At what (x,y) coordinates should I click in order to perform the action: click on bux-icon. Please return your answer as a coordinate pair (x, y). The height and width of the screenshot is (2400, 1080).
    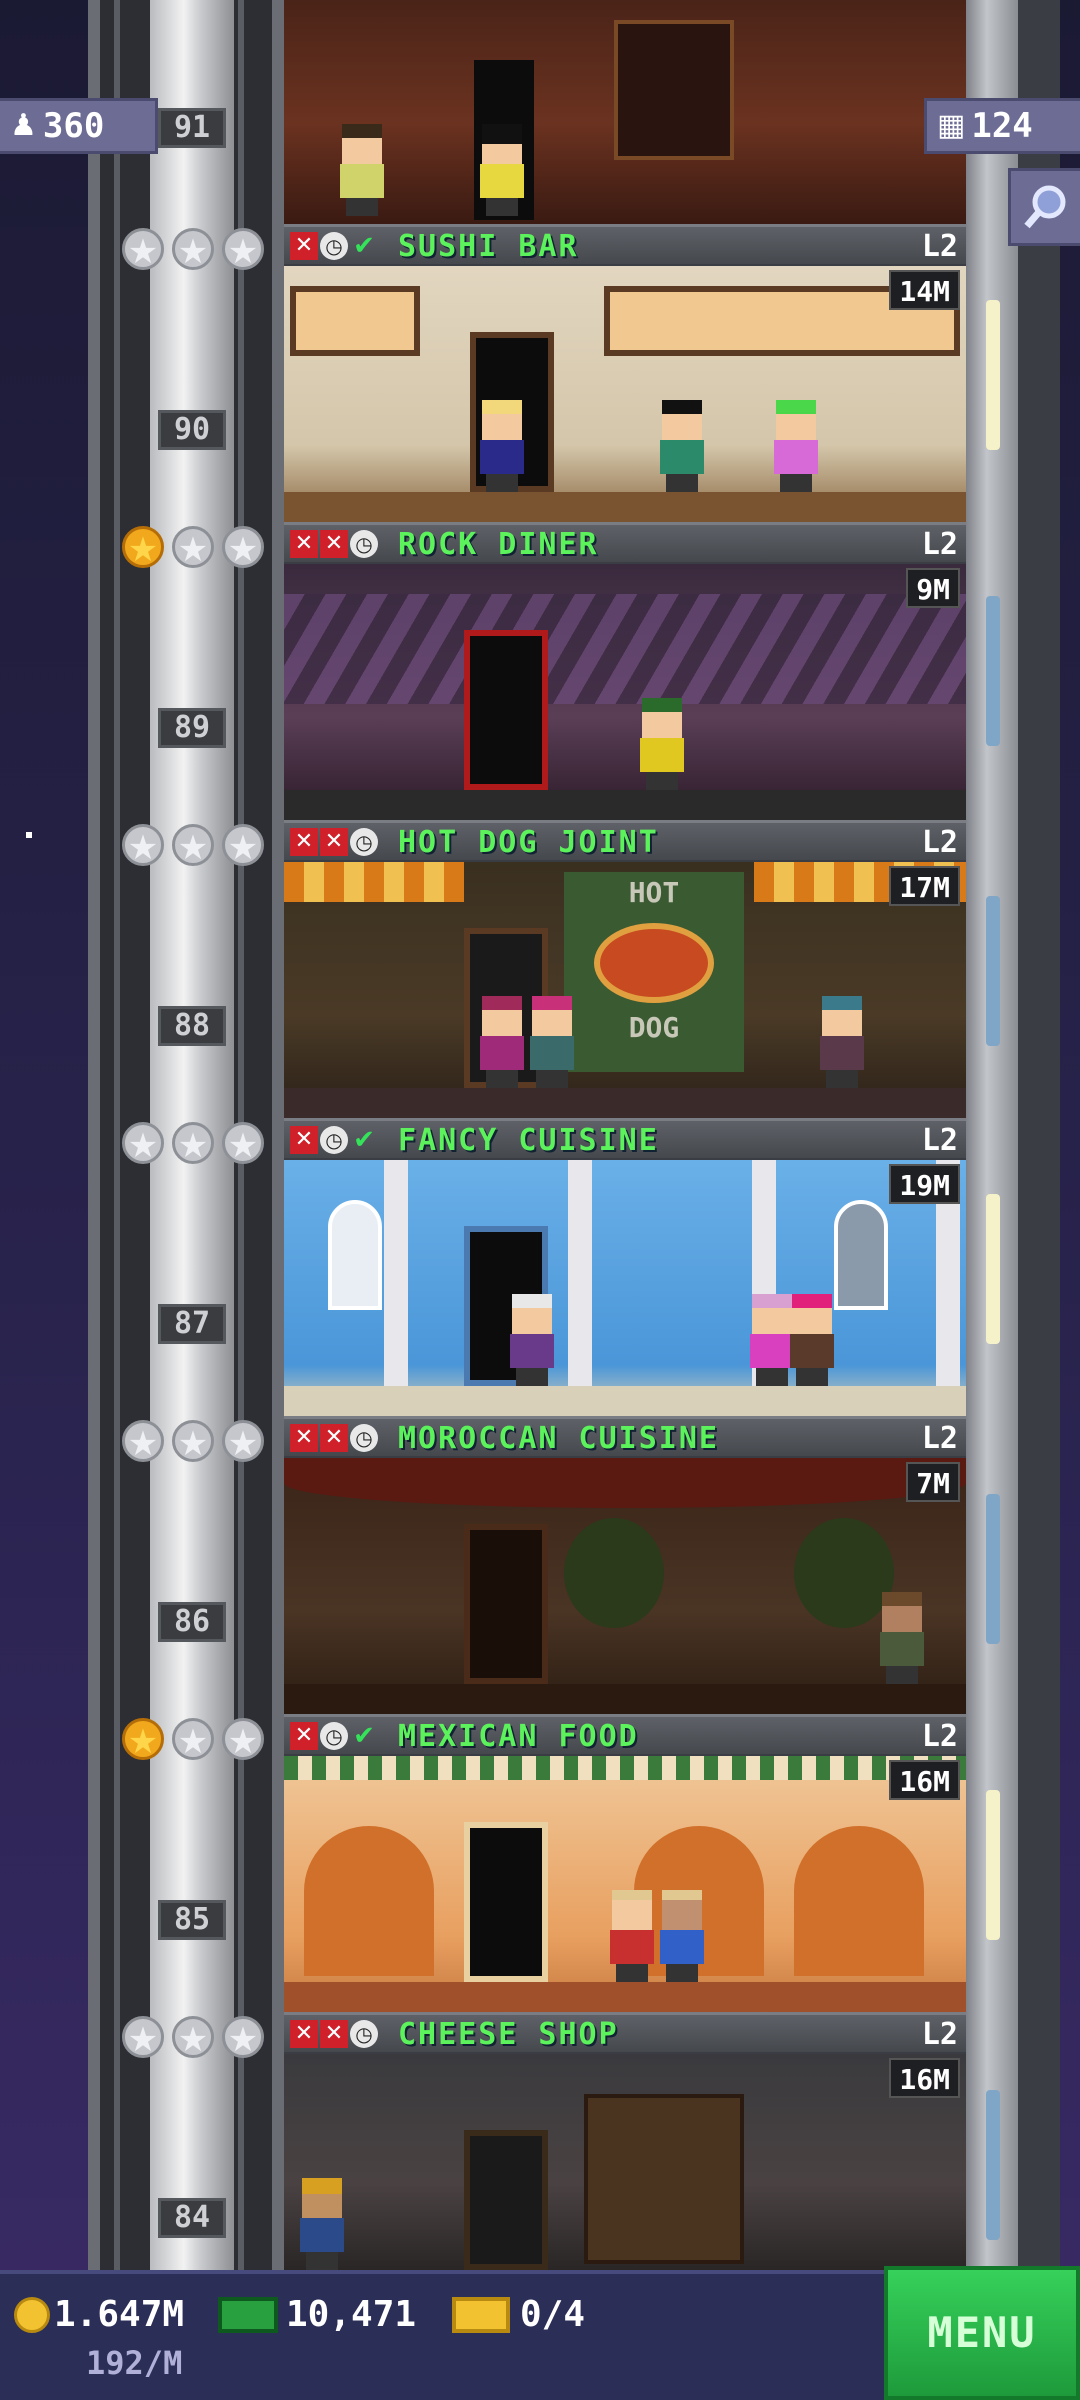
    Looking at the image, I should click on (248, 2314).